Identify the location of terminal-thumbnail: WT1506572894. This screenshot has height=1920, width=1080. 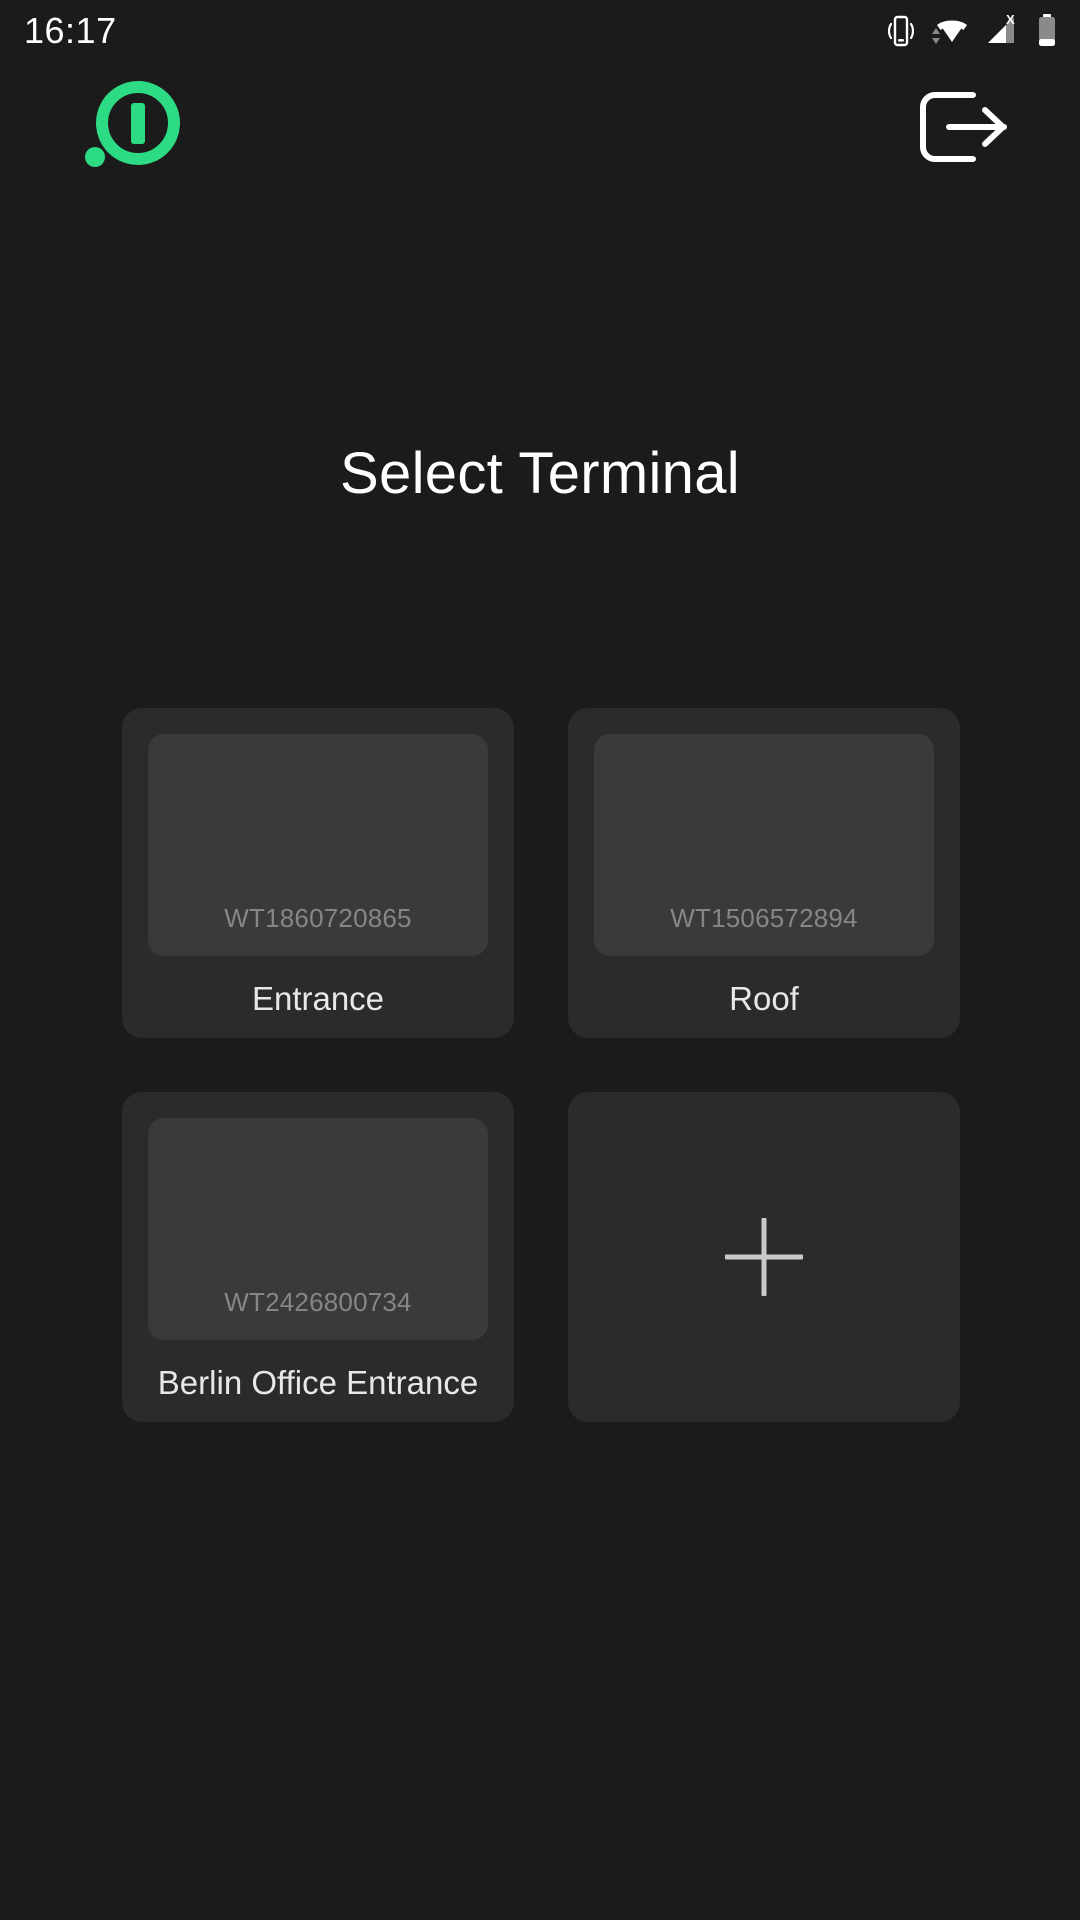
(764, 845).